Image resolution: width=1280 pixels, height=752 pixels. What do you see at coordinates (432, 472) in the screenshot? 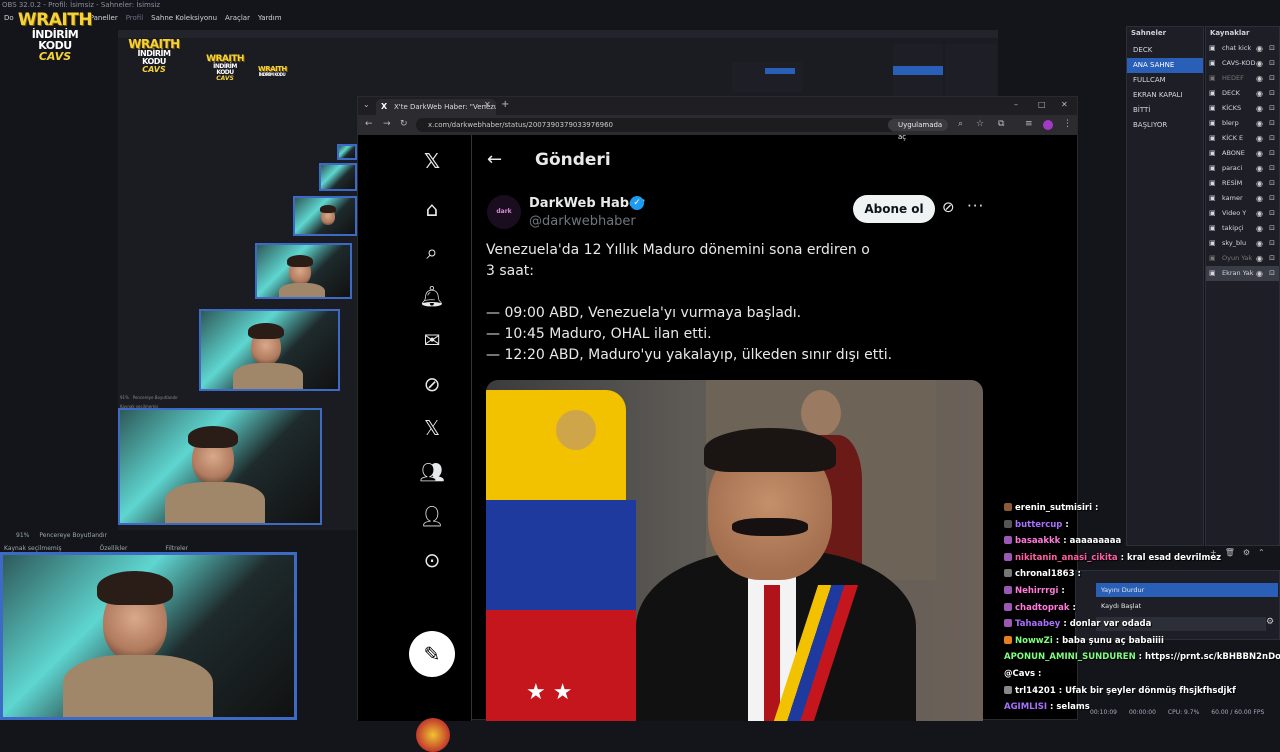
I see `communities-icon: 👥︎` at bounding box center [432, 472].